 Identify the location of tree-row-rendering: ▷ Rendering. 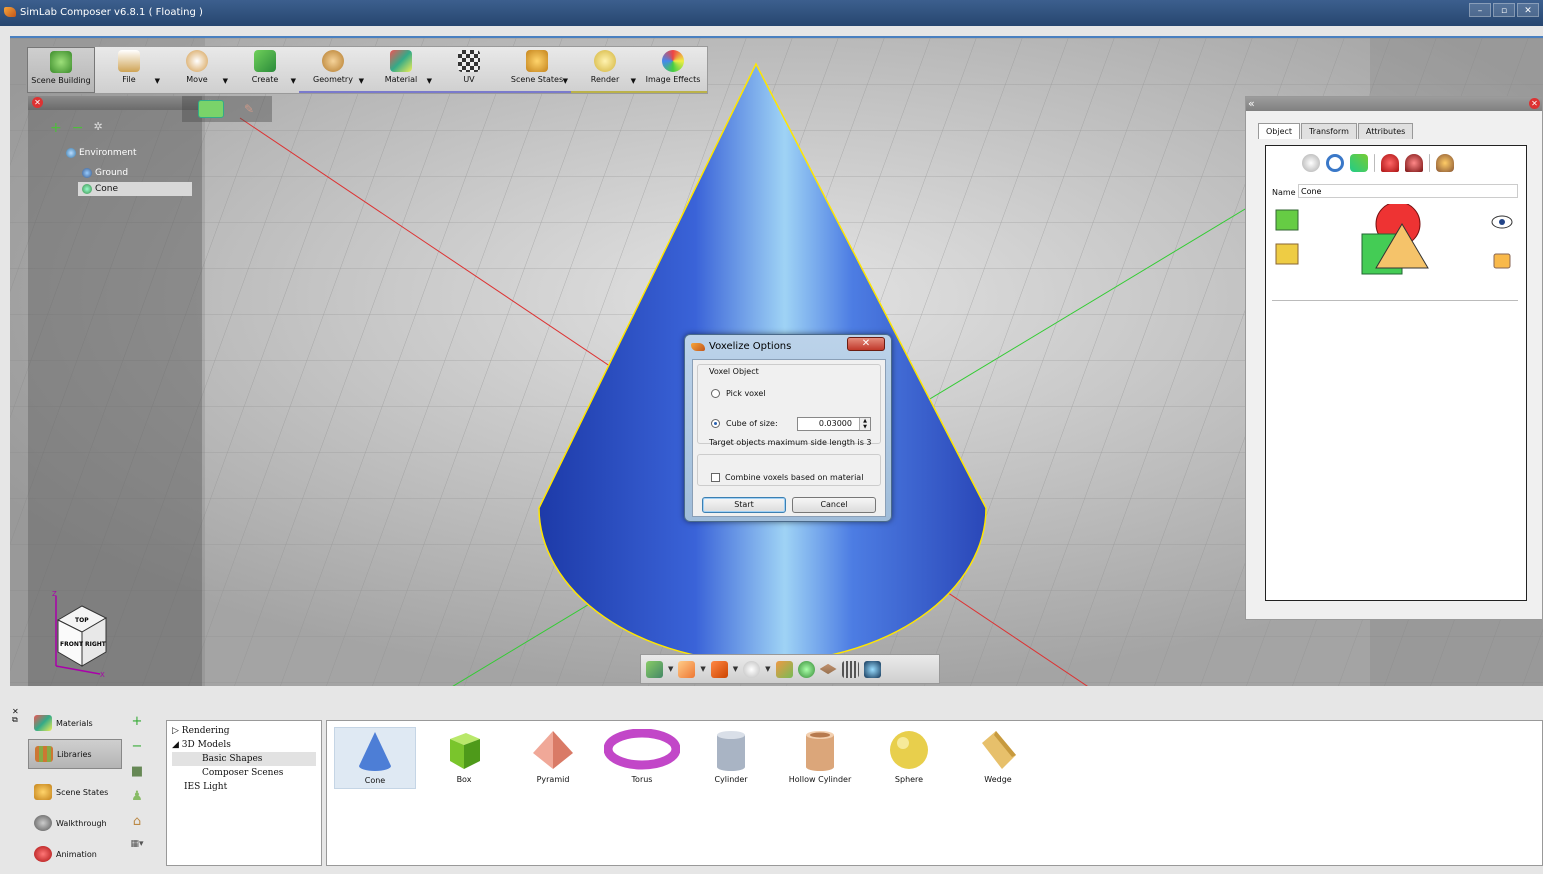
(244, 731).